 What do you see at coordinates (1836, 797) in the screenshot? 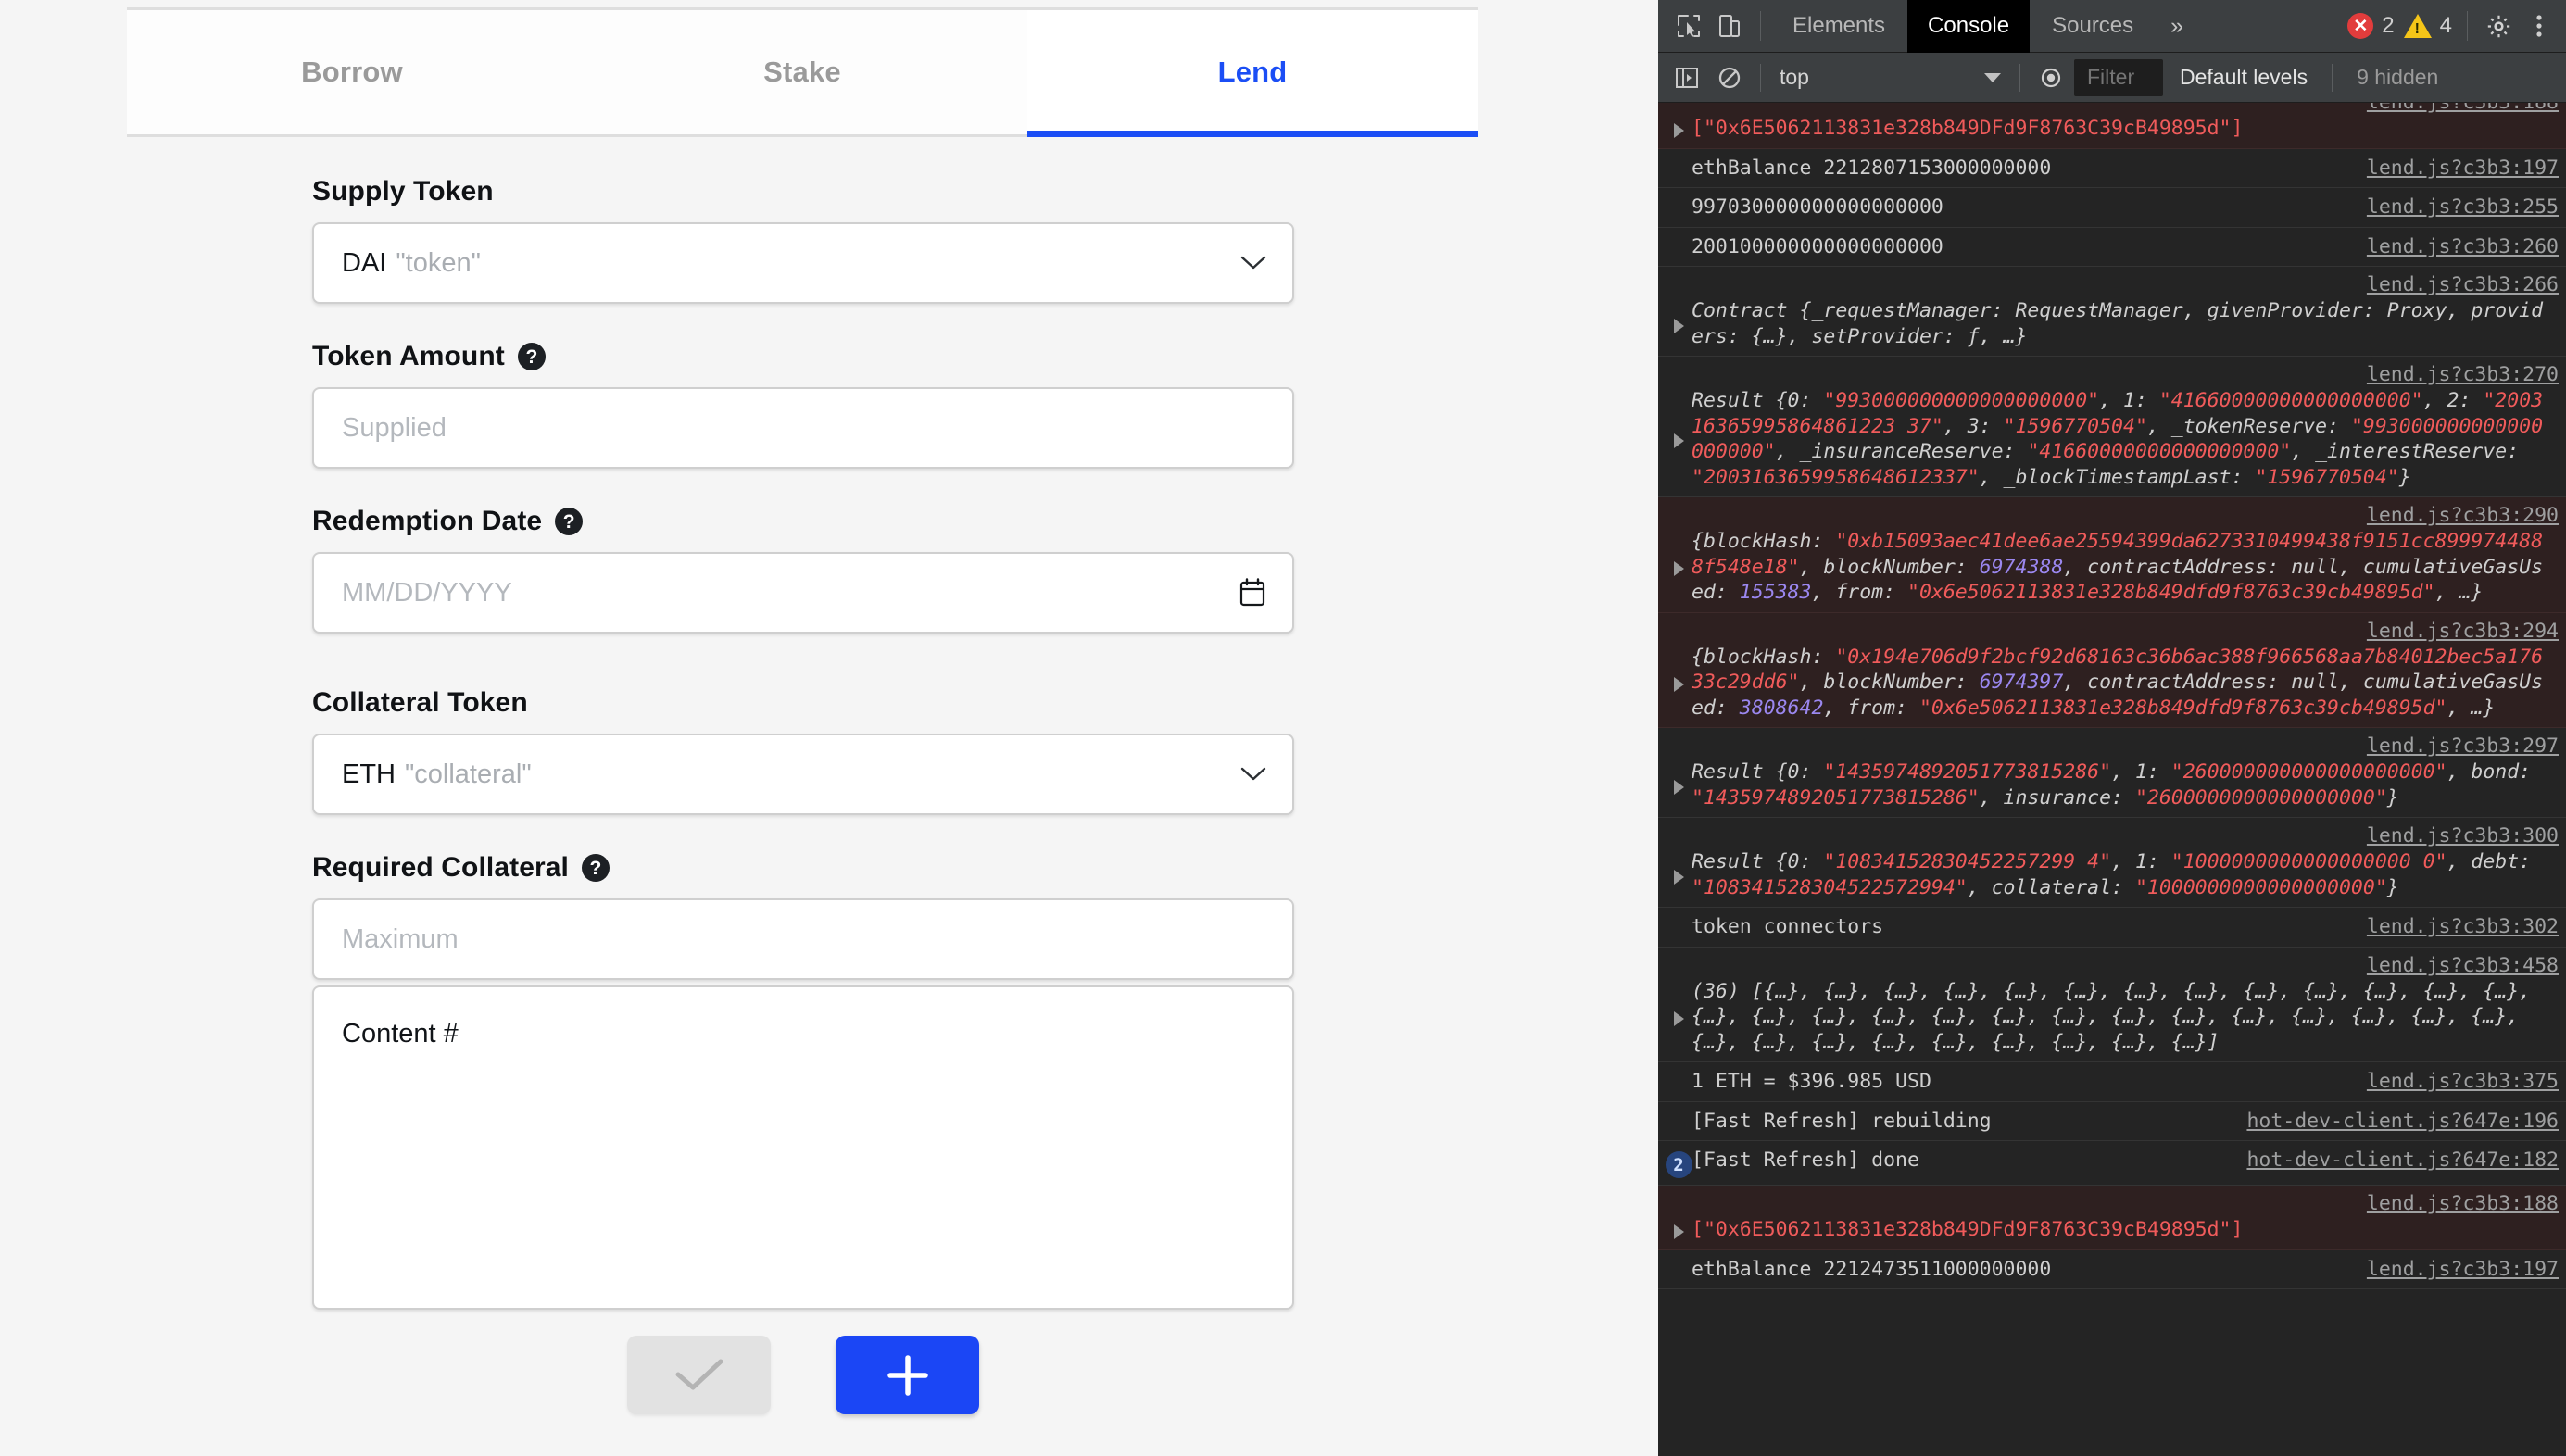
I see `log-token: "1435974892051773815286"` at bounding box center [1836, 797].